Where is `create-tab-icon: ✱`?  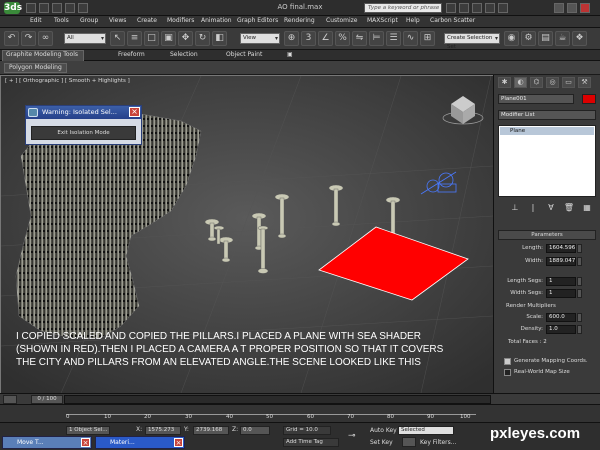 create-tab-icon: ✱ is located at coordinates (504, 82).